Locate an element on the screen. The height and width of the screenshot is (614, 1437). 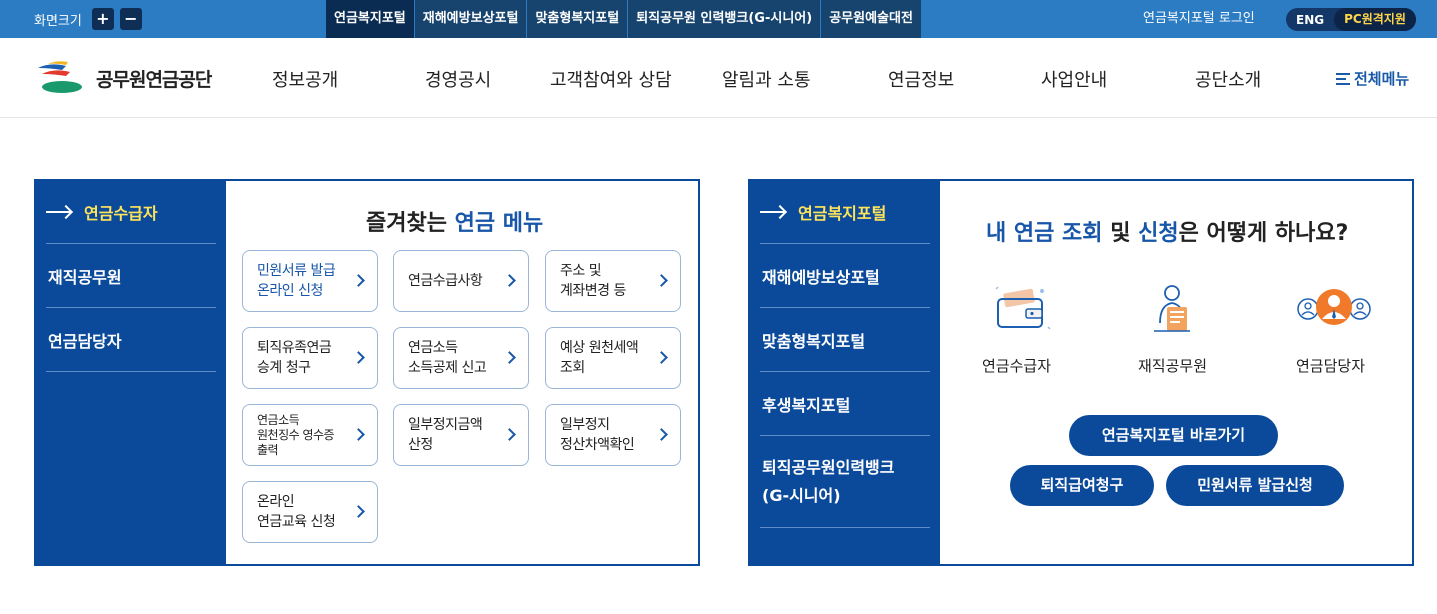
menu-button-label: 온라인 연금교육 신청 is located at coordinates (296, 511).